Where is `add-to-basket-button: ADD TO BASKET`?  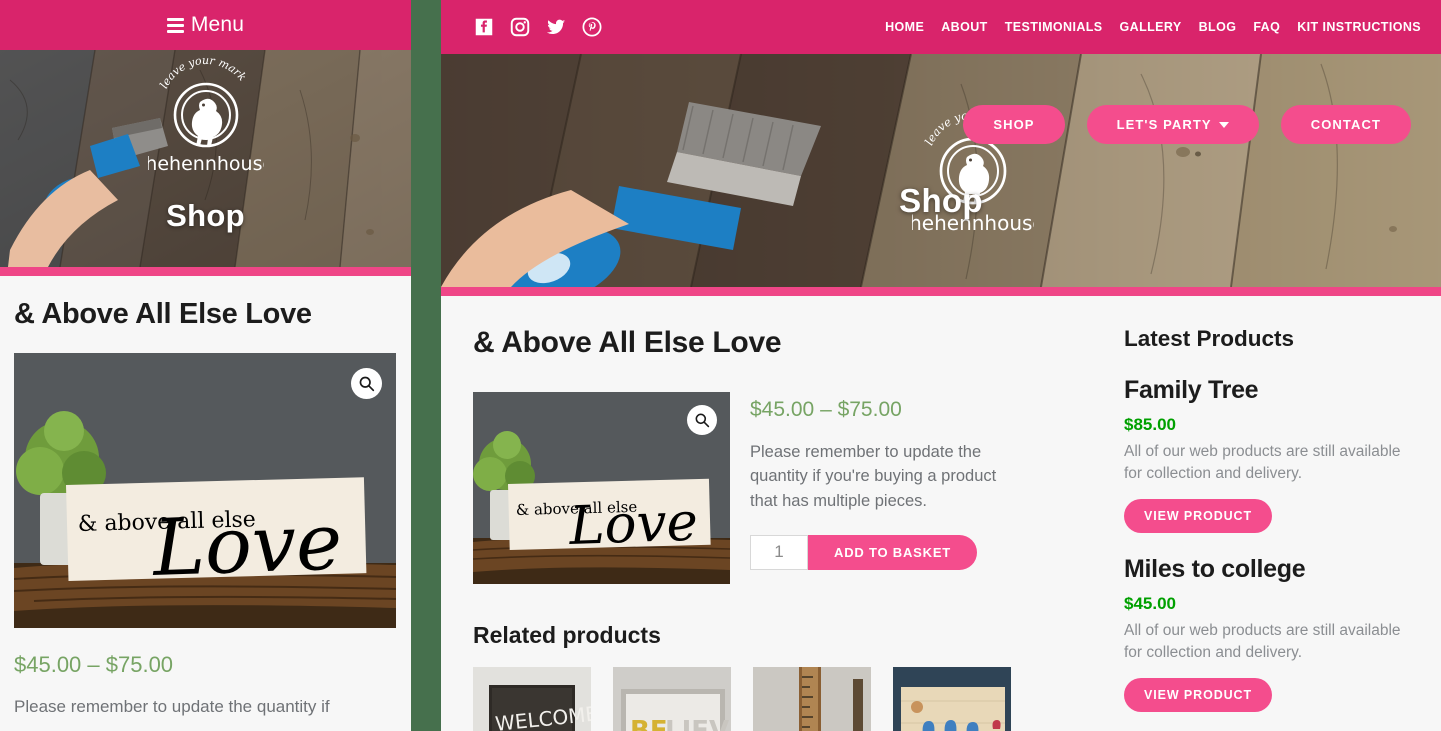
add-to-basket-button: ADD TO BASKET is located at coordinates (893, 552).